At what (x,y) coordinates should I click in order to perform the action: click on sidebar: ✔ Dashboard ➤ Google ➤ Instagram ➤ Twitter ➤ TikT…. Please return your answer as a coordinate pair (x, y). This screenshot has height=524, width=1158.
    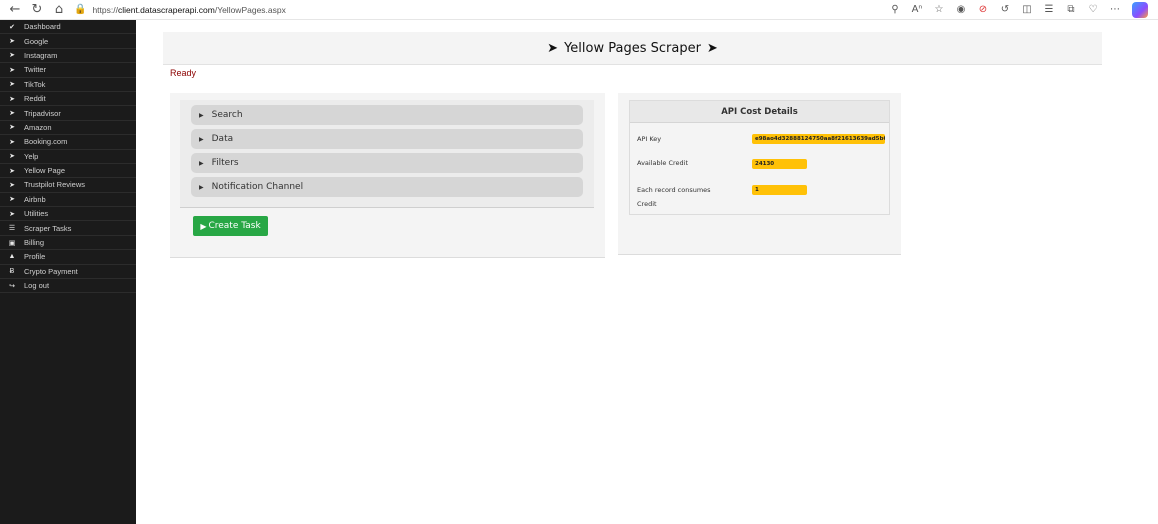
    Looking at the image, I should click on (68, 272).